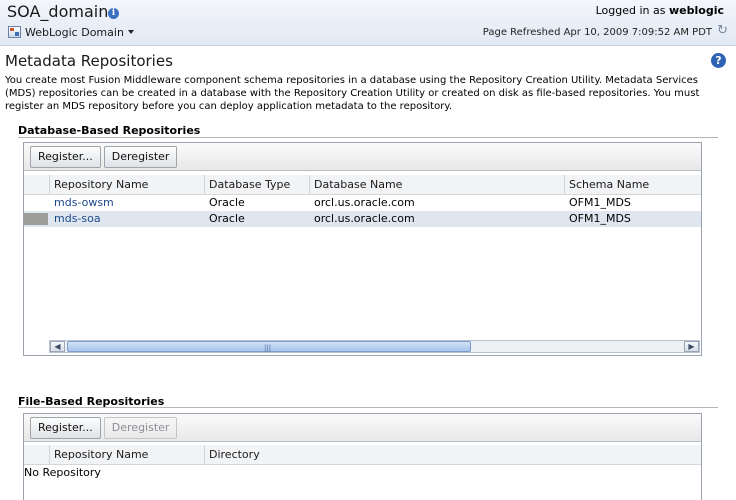  I want to click on grip-icon: |||, so click(268, 348).